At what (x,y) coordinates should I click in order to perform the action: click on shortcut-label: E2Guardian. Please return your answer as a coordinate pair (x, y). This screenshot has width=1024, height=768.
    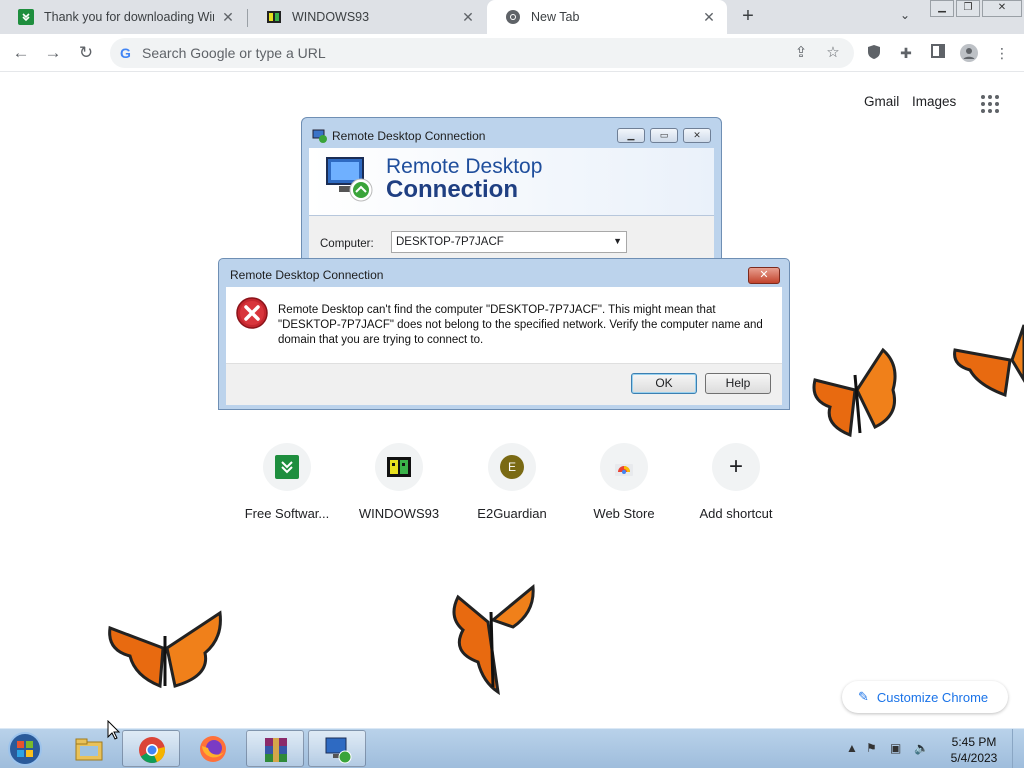
    Looking at the image, I should click on (512, 513).